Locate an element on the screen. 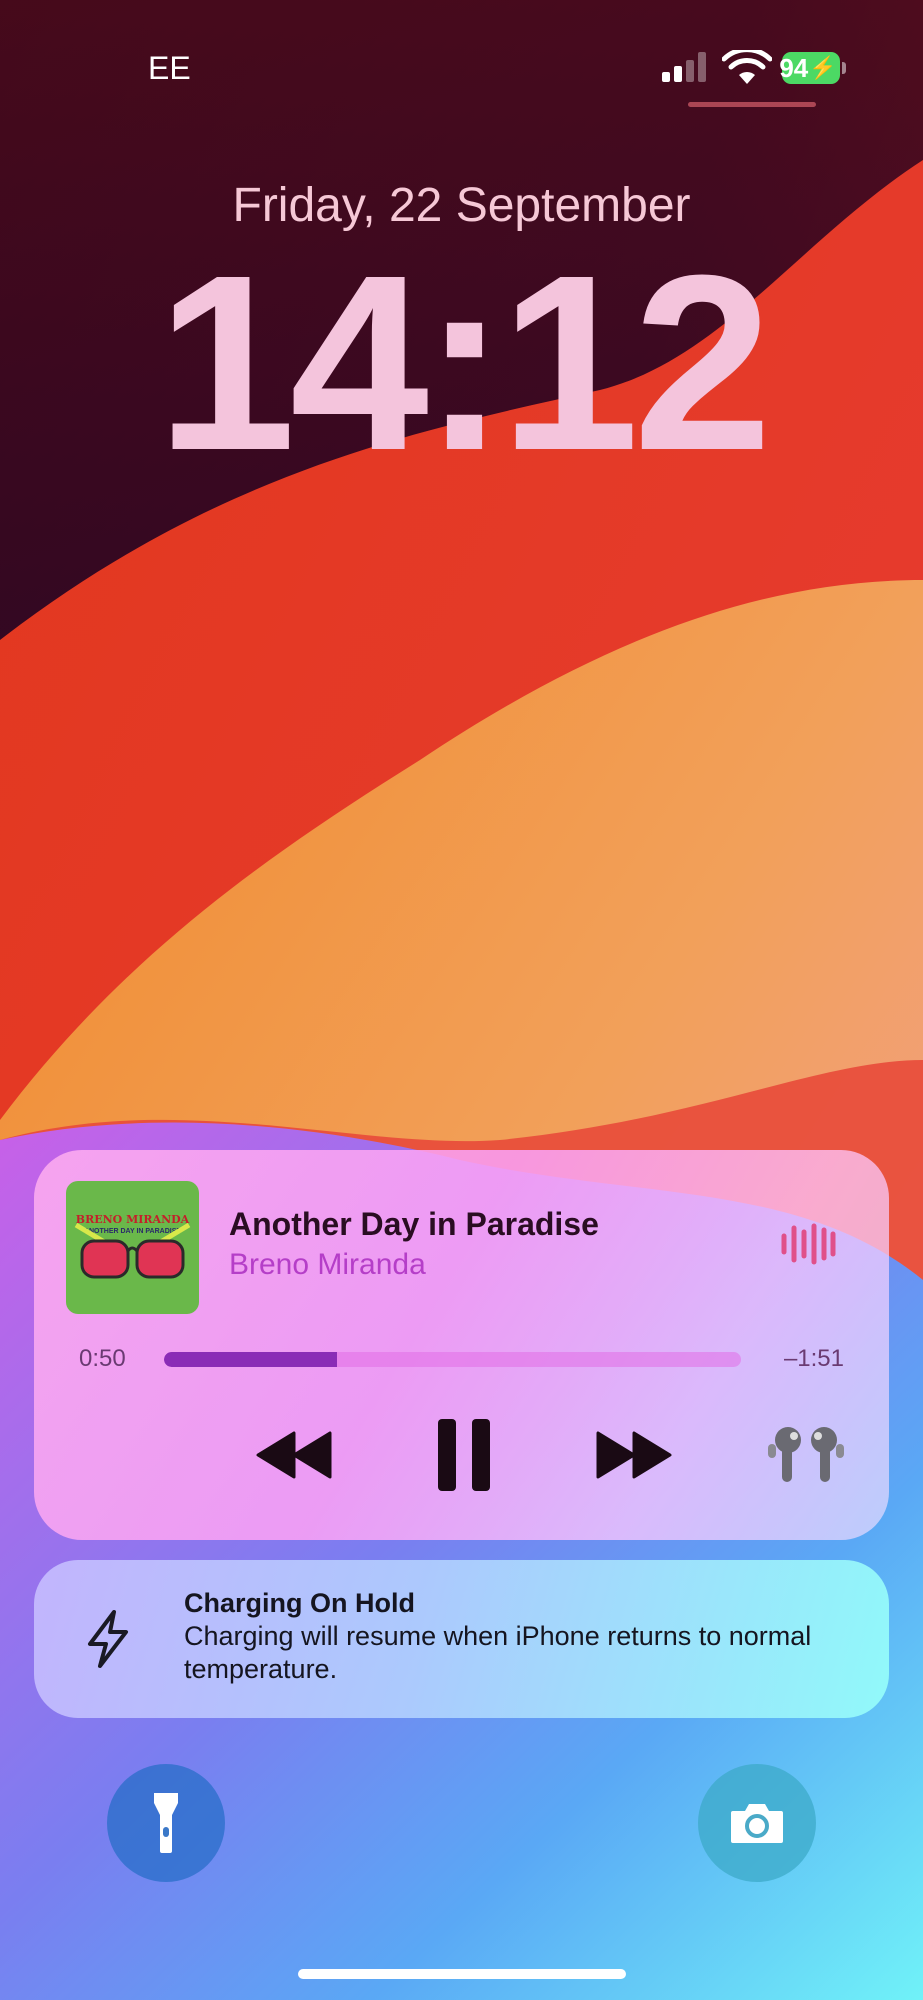 The height and width of the screenshot is (2000, 923). wifi-icon is located at coordinates (747, 67).